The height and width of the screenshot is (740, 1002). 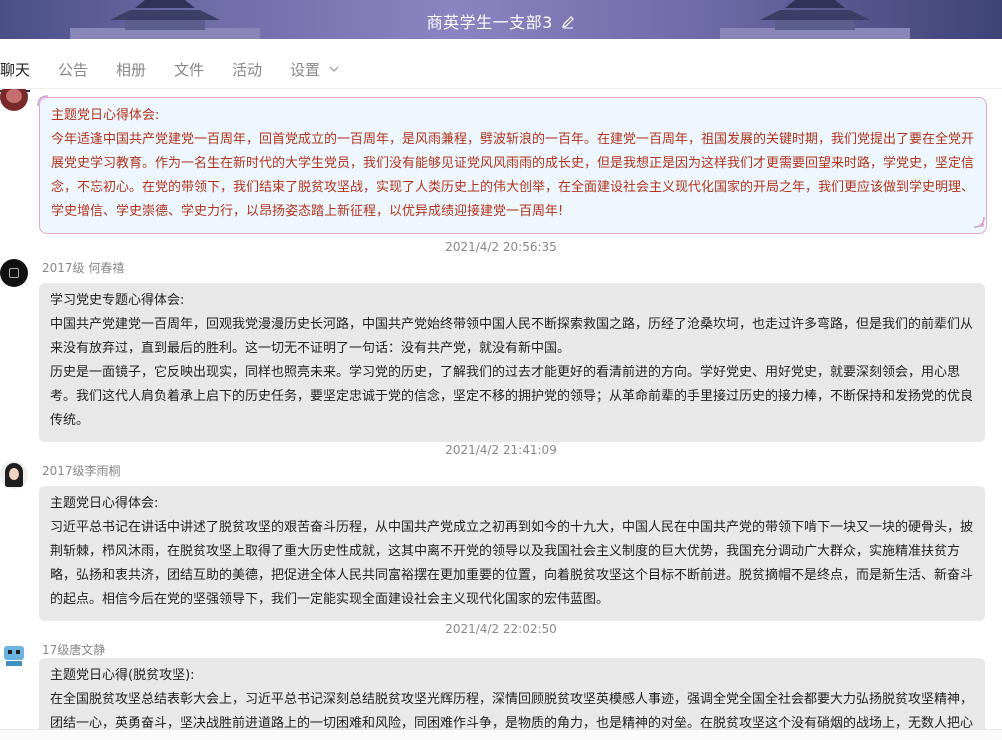 I want to click on sender-name: 2017级李雨桐, so click(x=81, y=470).